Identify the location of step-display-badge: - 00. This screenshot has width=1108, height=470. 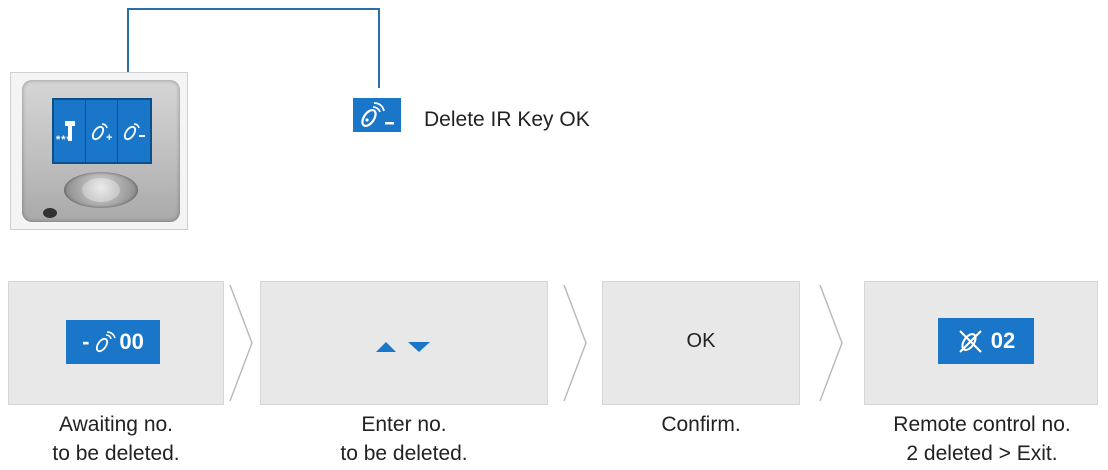
(113, 342).